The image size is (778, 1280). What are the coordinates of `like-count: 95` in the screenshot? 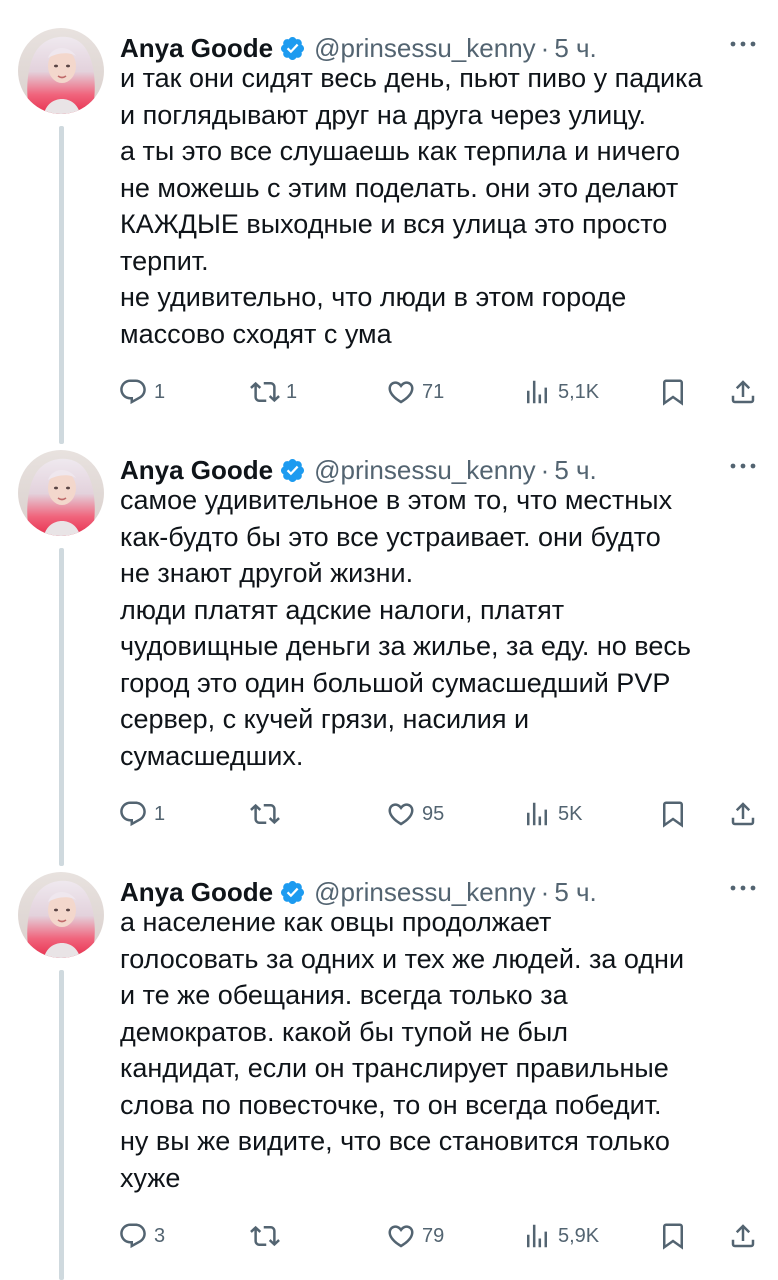 It's located at (433, 813).